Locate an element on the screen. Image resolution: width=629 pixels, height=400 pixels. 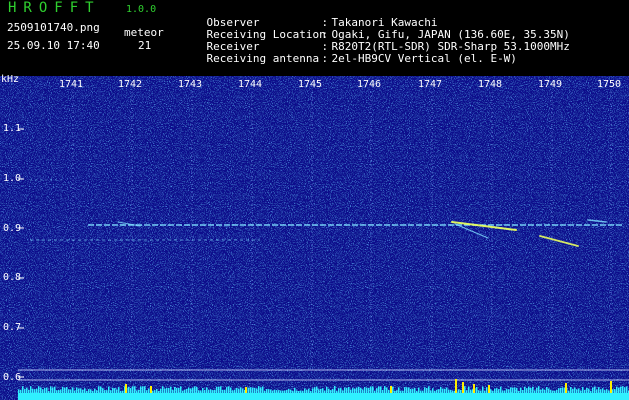
freq-tick-label: 0.6 is located at coordinates (12, 377).